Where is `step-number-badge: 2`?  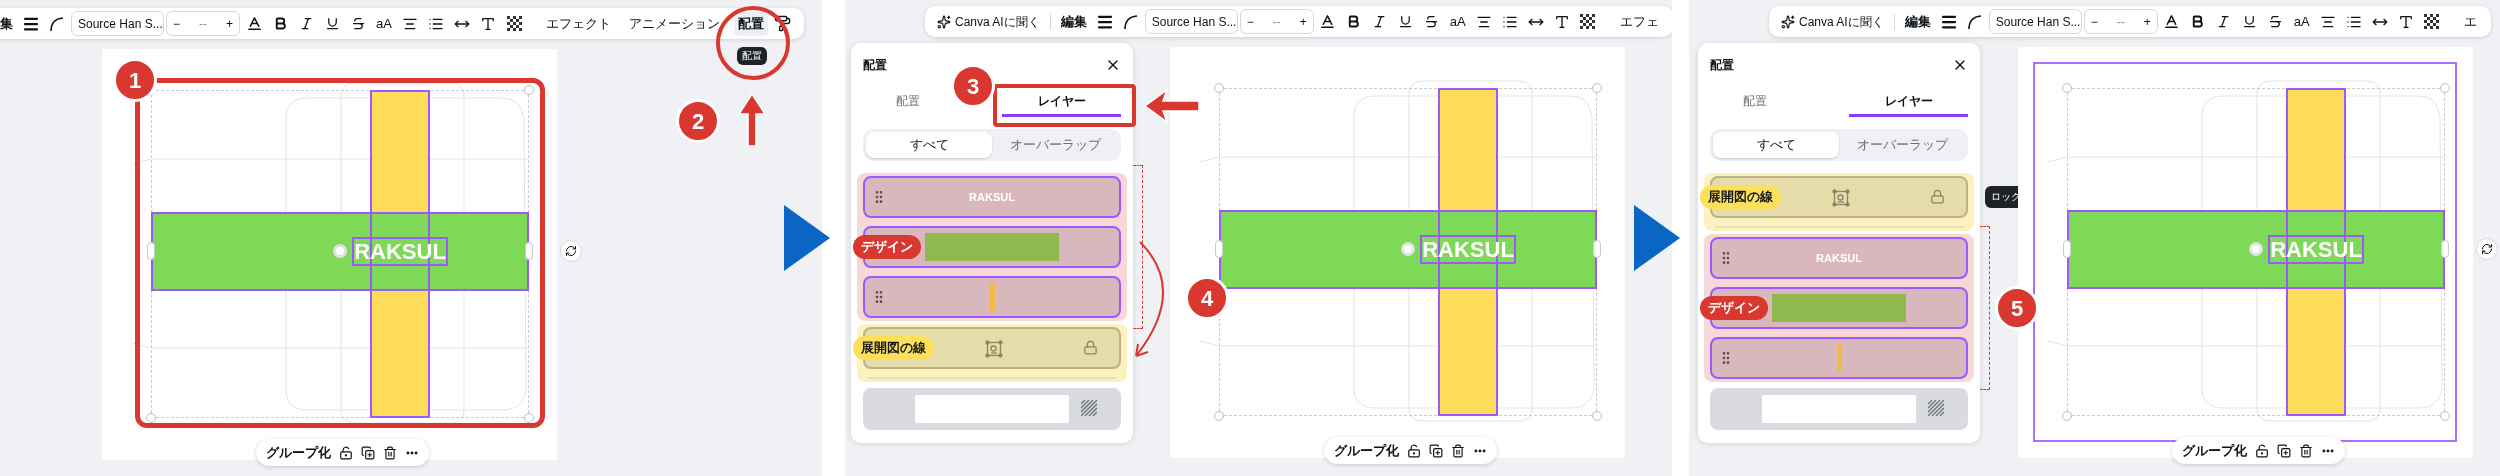 step-number-badge: 2 is located at coordinates (698, 121).